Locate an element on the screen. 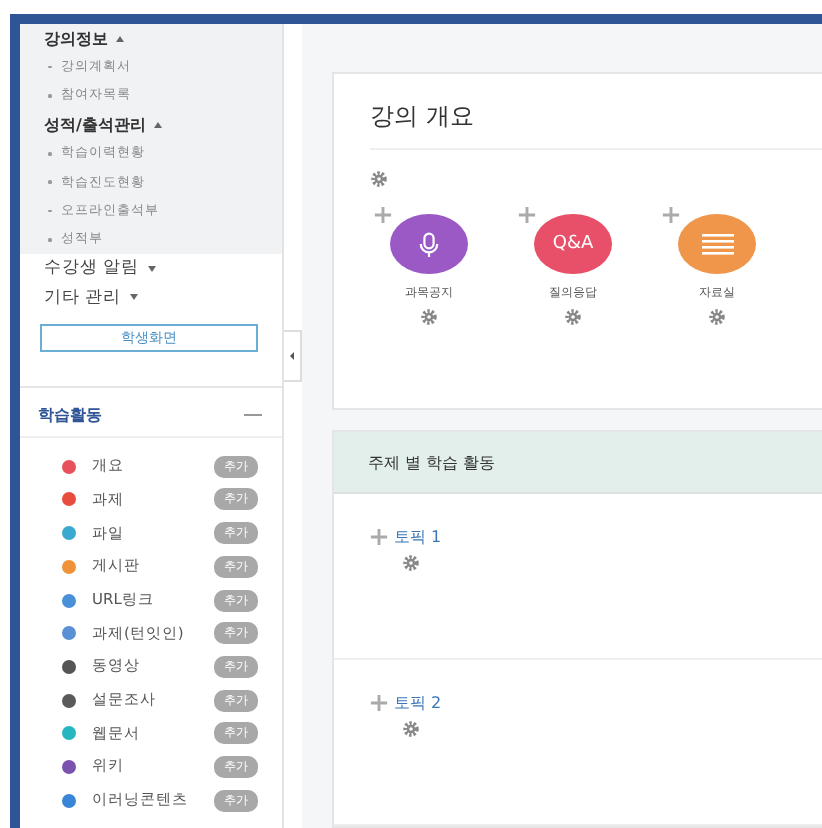 This screenshot has width=822, height=828. microphone-icon is located at coordinates (429, 244).